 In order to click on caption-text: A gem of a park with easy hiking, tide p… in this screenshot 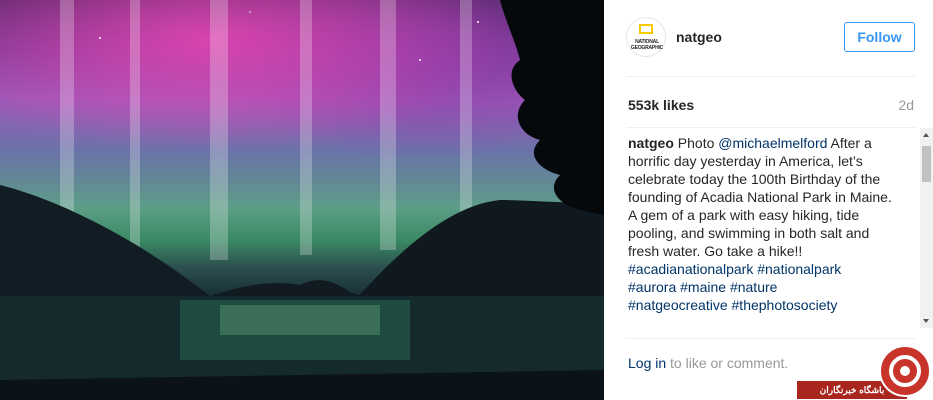, I will do `click(749, 233)`.